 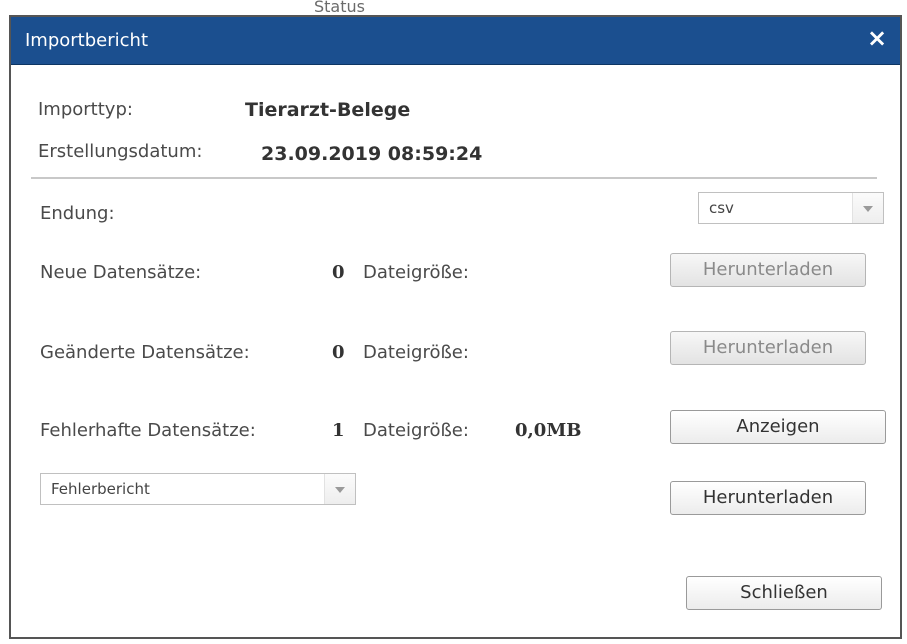 I want to click on show-errors-button: Anzeigen, so click(x=778, y=427).